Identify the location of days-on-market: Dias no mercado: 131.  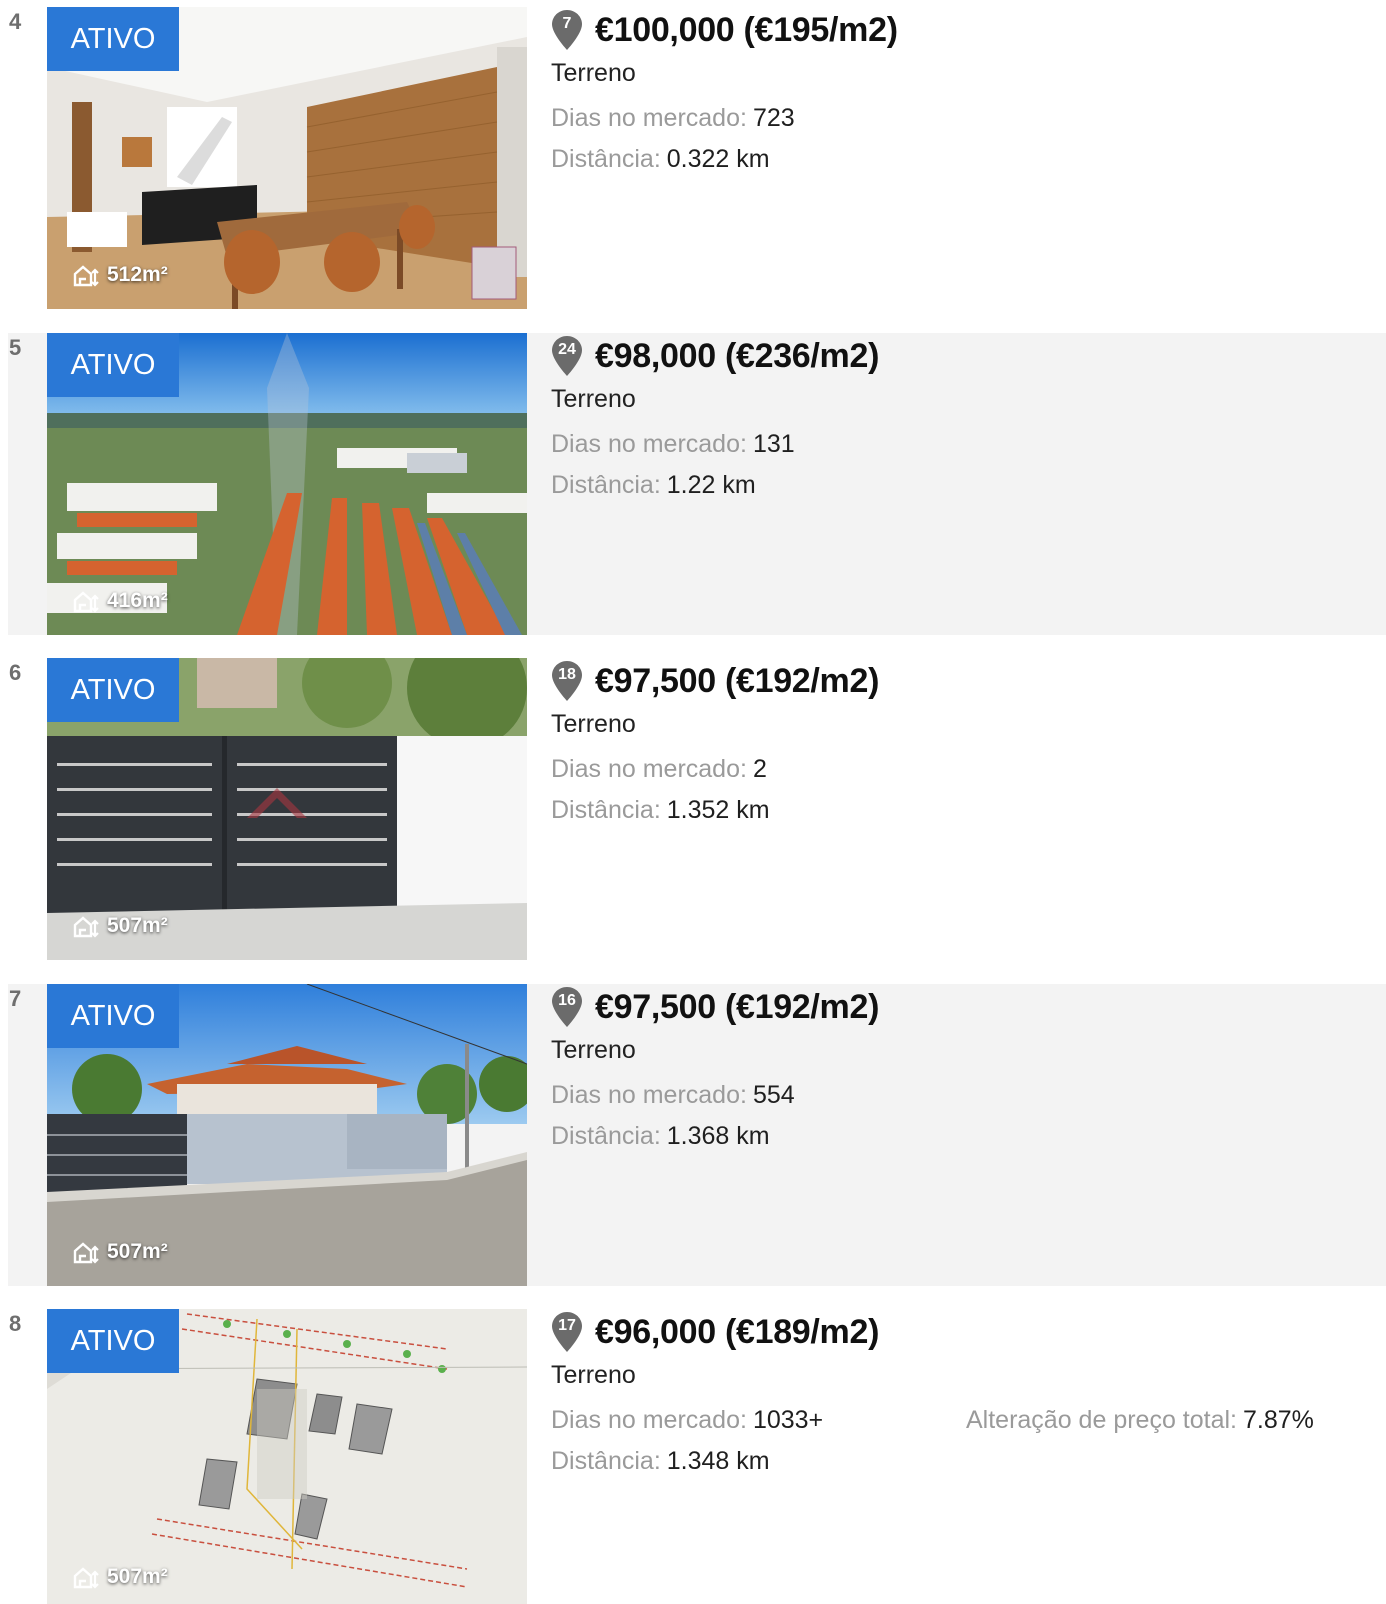
(673, 444).